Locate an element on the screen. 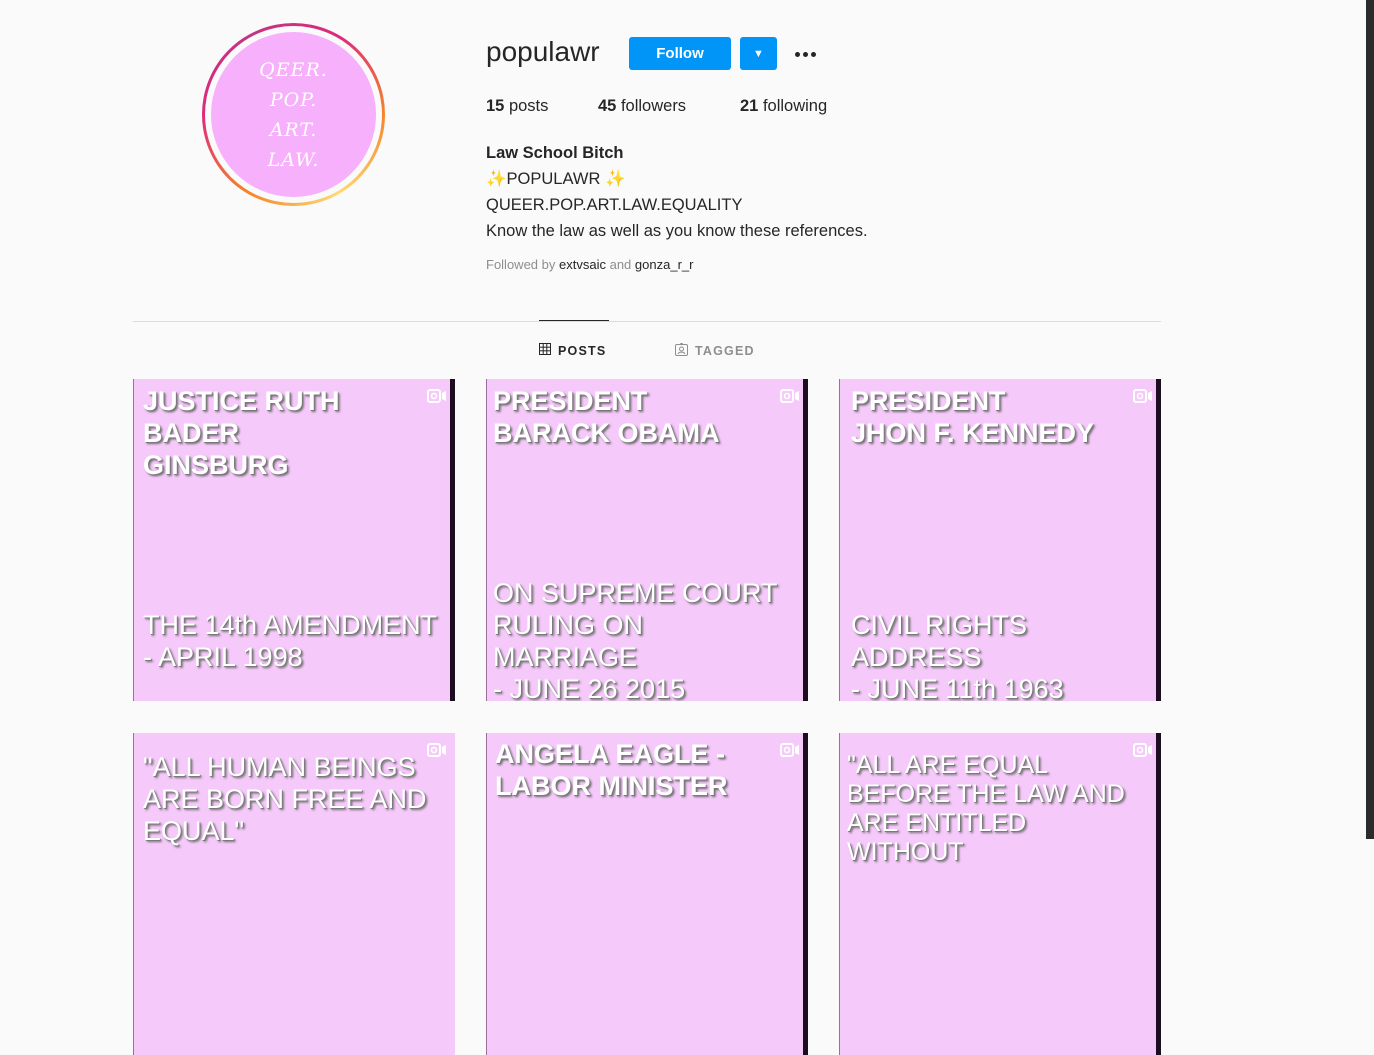 The width and height of the screenshot is (1374, 1055). full-name: Law School Bitch is located at coordinates (555, 153).